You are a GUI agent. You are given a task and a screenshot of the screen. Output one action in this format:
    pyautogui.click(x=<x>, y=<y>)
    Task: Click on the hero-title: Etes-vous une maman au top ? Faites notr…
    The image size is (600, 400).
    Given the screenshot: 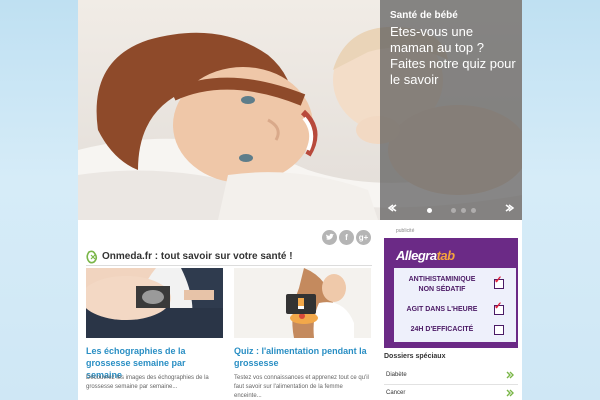 What is the action you would take?
    pyautogui.click(x=454, y=56)
    